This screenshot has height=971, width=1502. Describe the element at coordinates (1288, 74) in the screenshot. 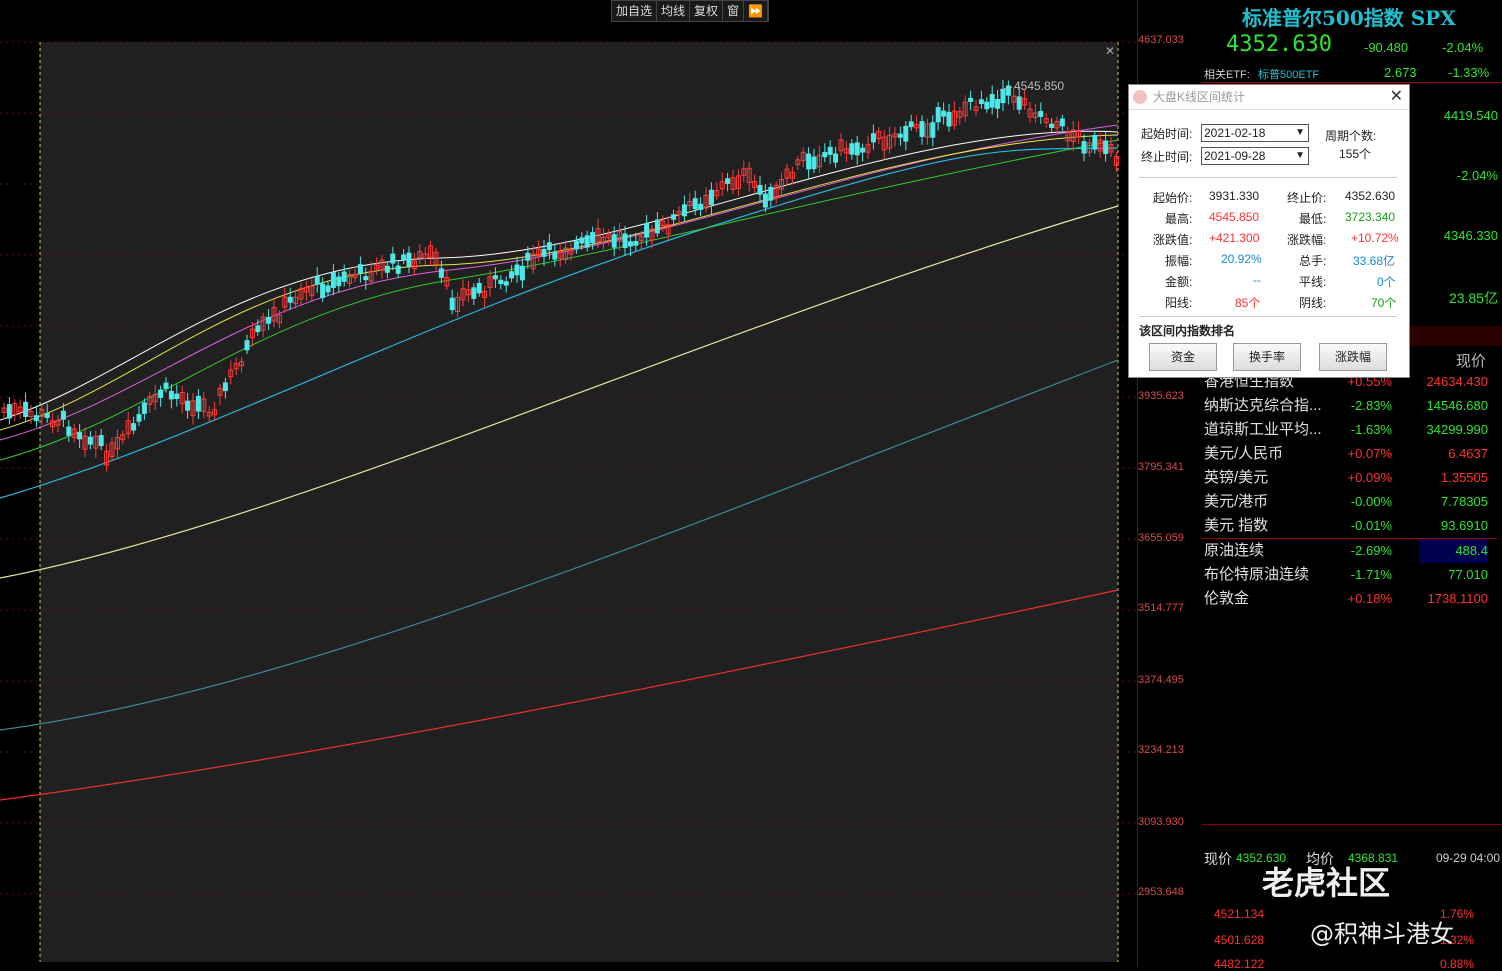

I see `etf-name: 标普500ETF` at that location.